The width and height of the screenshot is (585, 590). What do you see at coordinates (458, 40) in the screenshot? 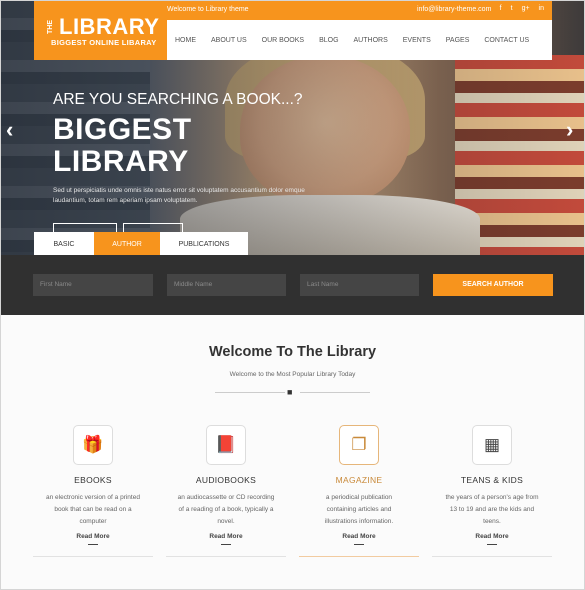
I see `nav-pages: PAGES` at bounding box center [458, 40].